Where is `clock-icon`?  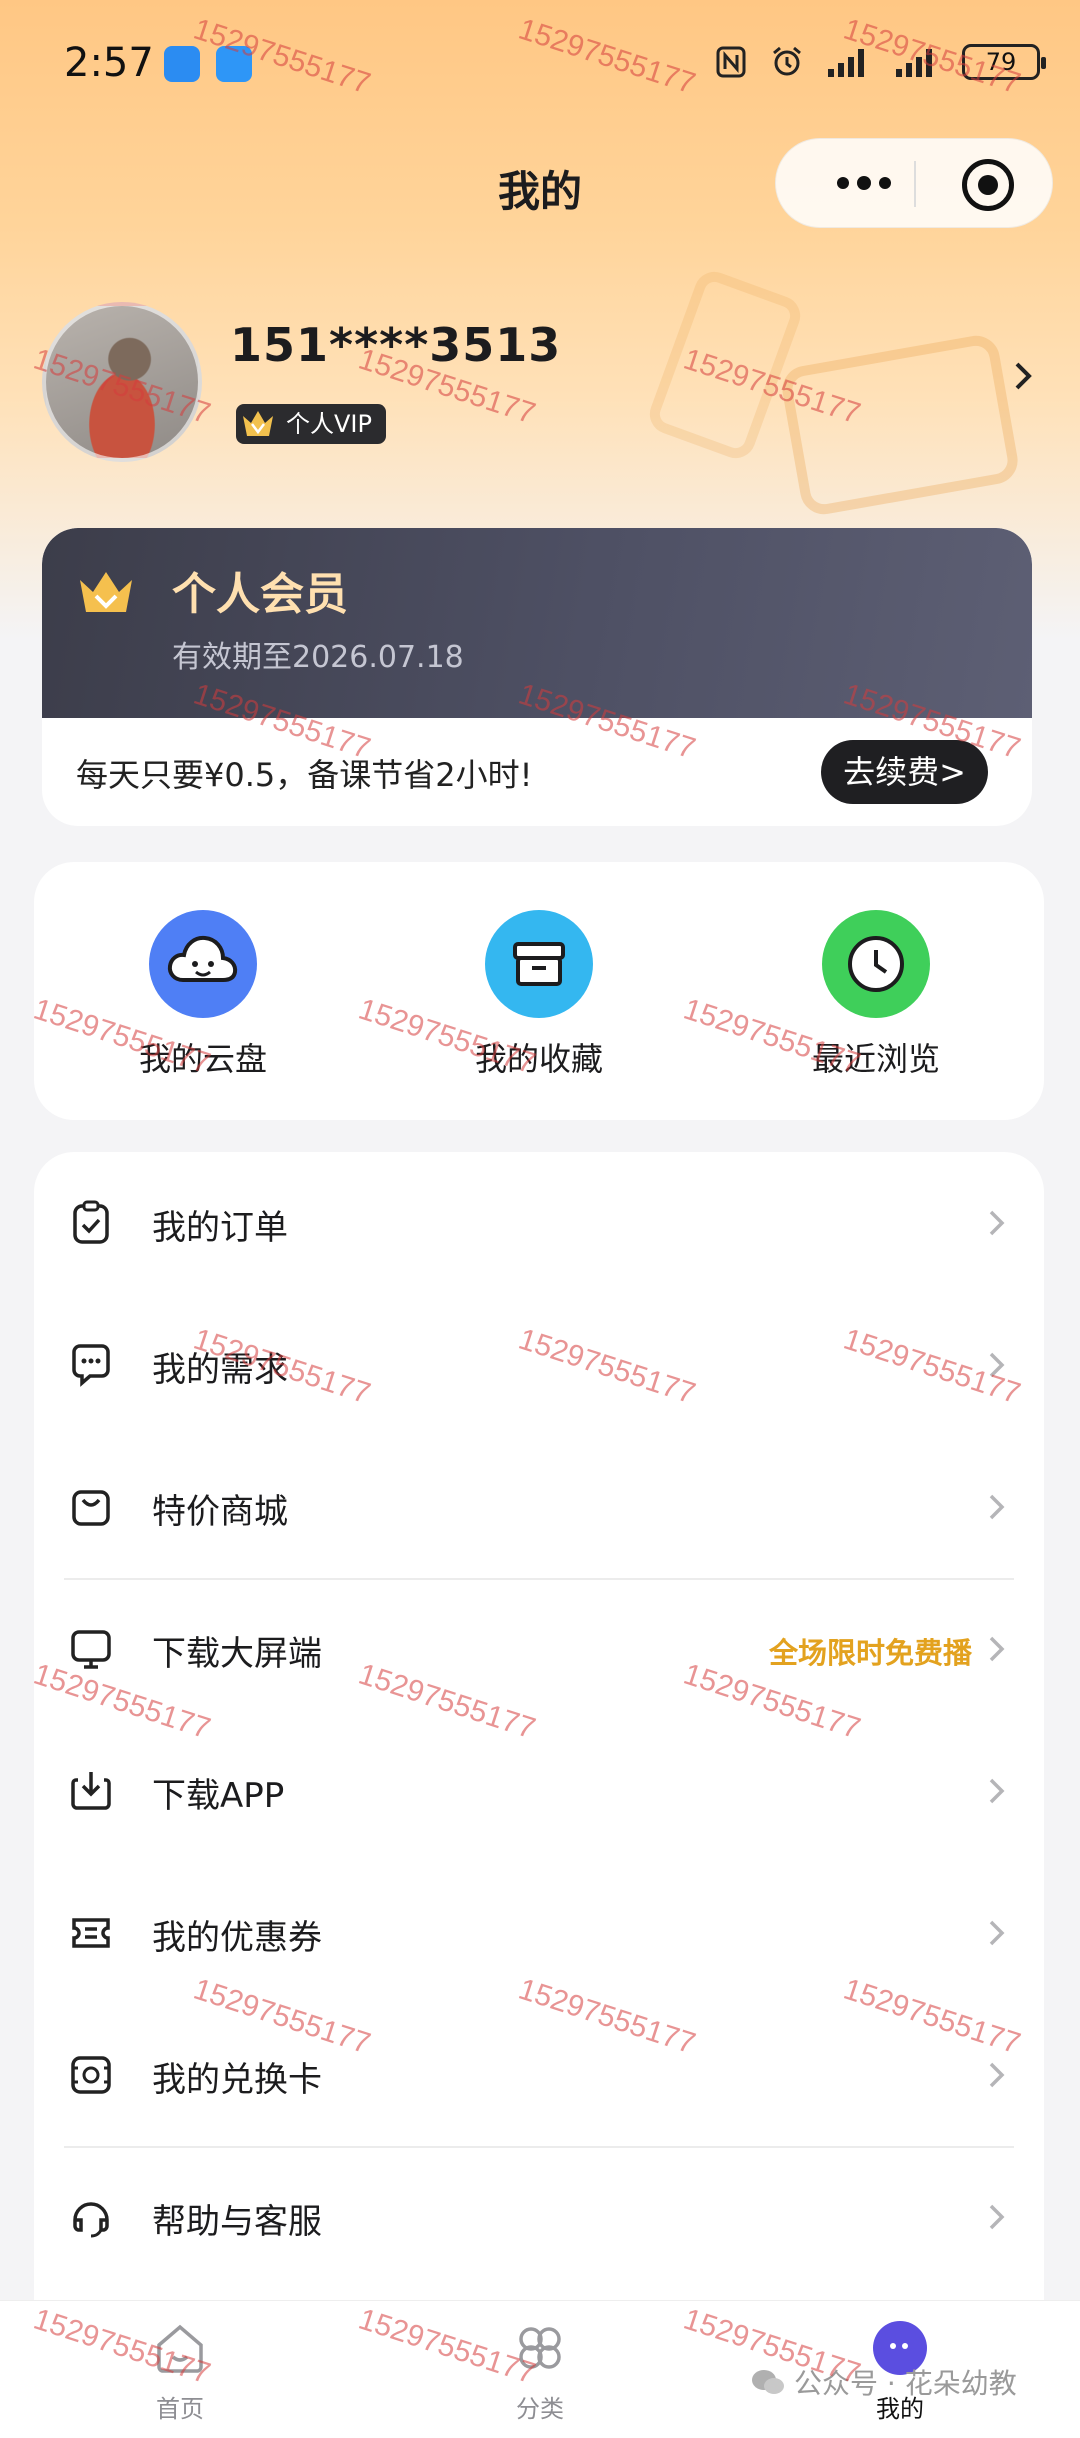
clock-icon is located at coordinates (876, 964).